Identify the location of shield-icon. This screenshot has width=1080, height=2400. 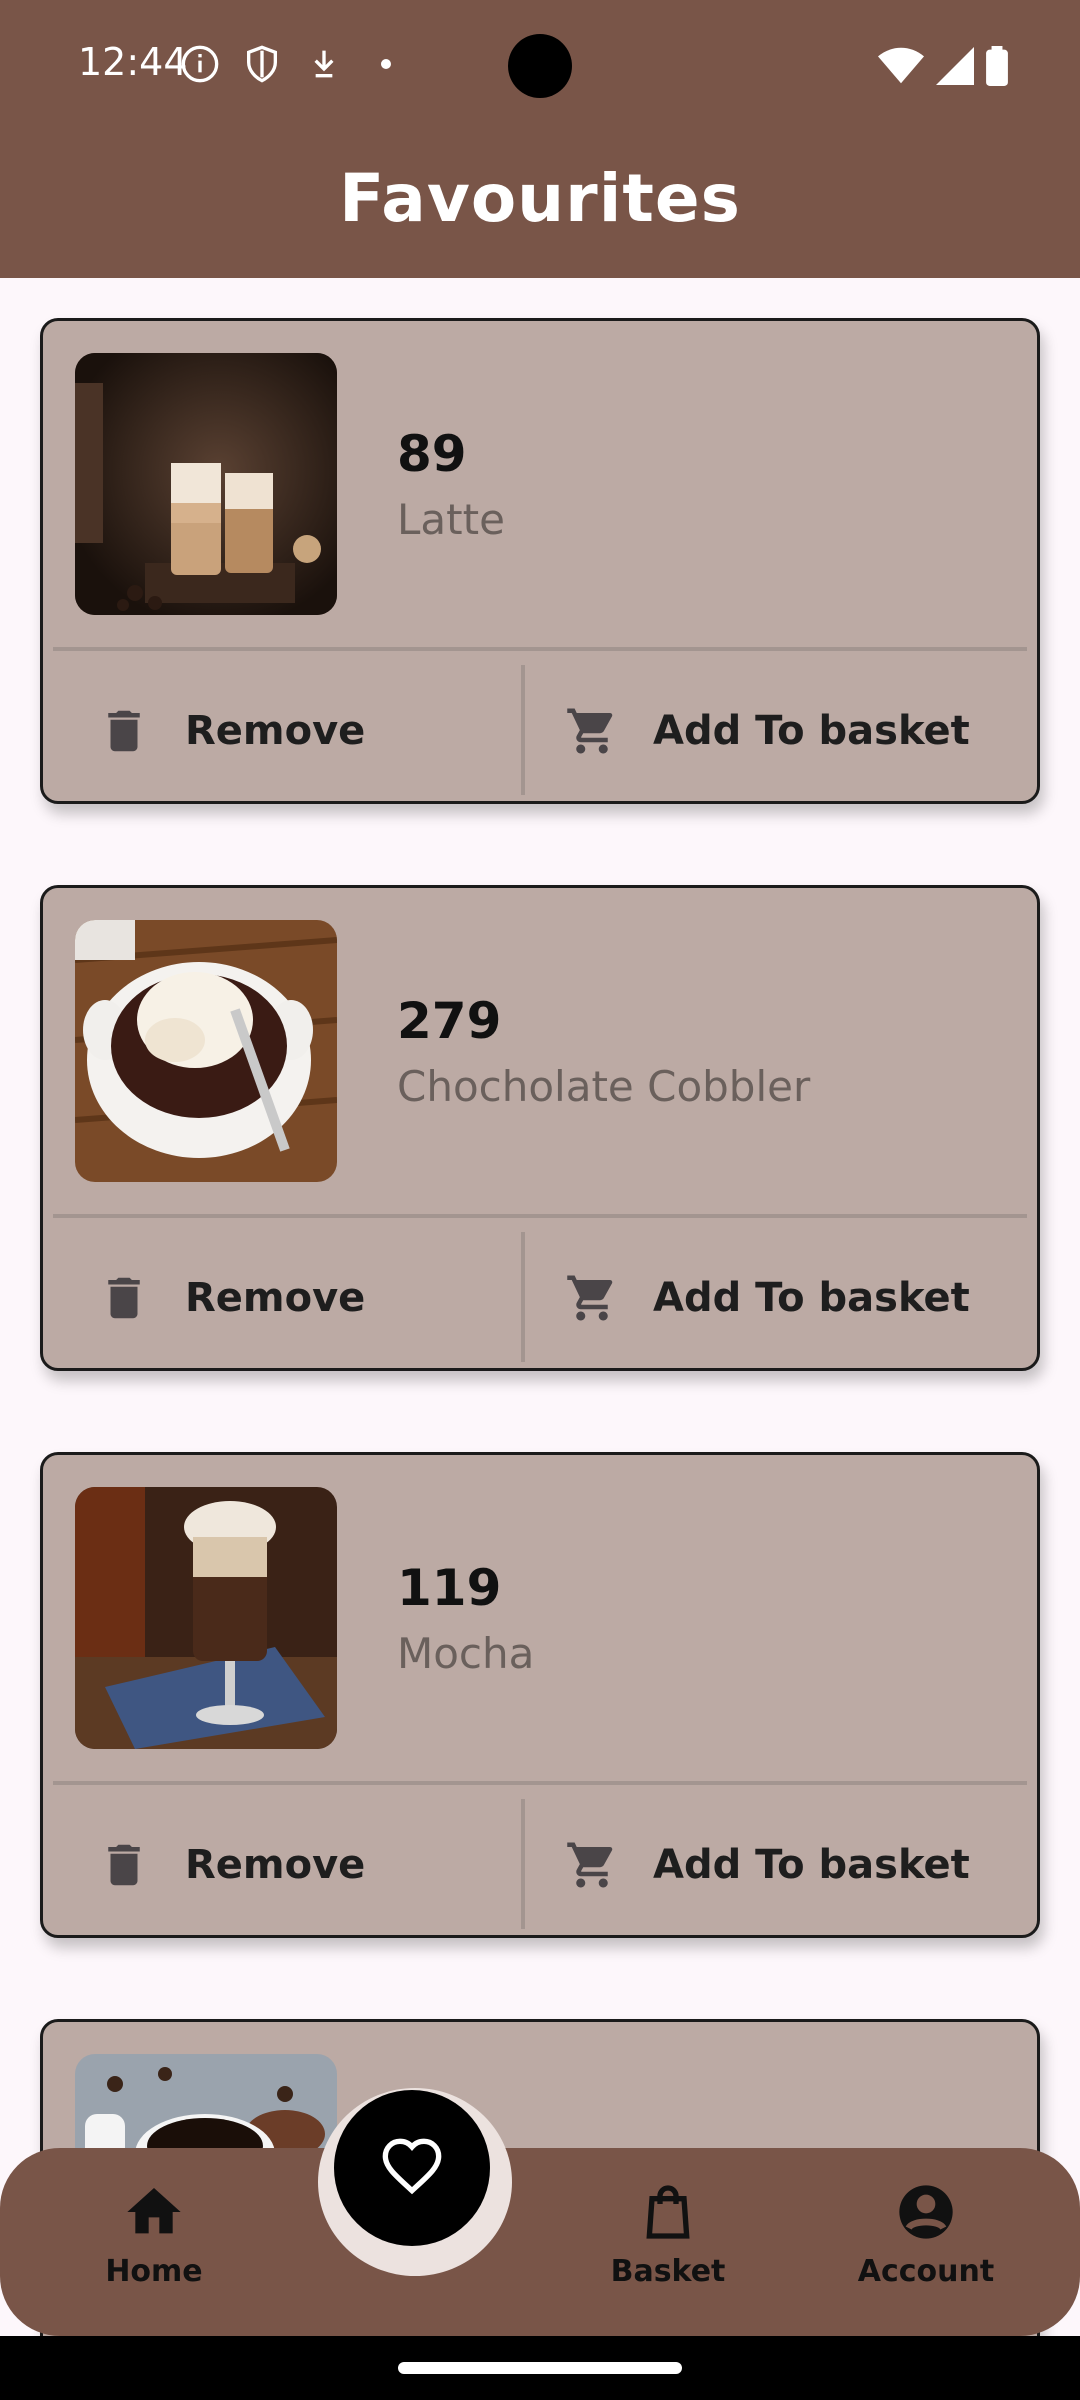
(262, 64).